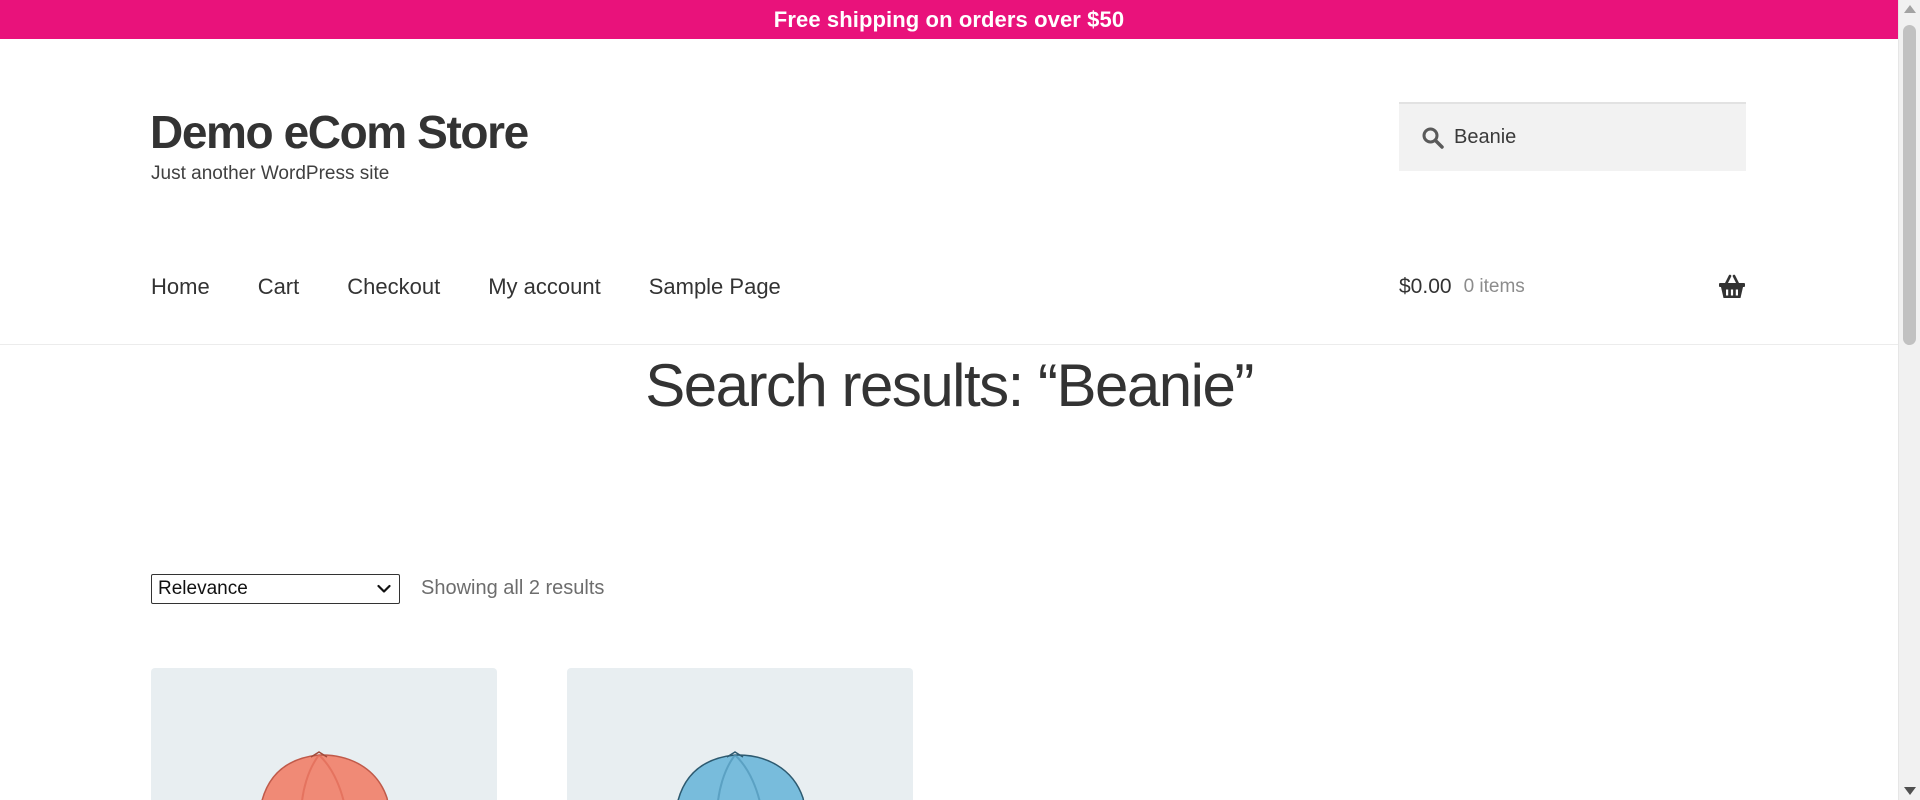  I want to click on result-count: Showing all 2 results, so click(513, 588).